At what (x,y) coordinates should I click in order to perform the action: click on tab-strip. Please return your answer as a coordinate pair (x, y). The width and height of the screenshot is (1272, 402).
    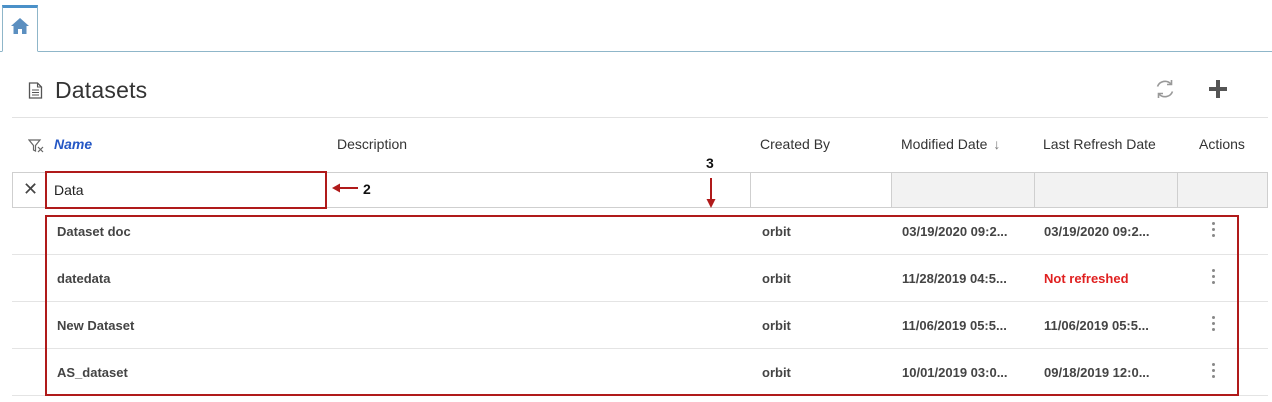
    Looking at the image, I should click on (636, 26).